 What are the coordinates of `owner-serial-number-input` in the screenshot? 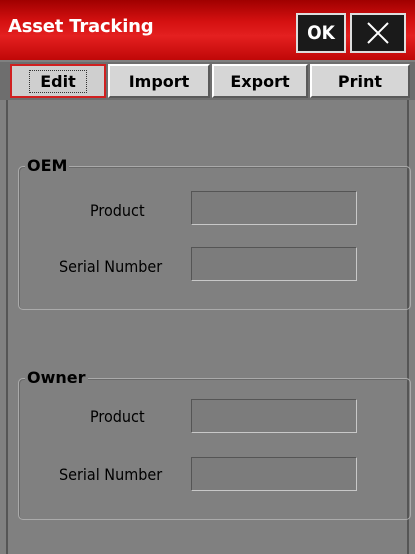 It's located at (274, 474).